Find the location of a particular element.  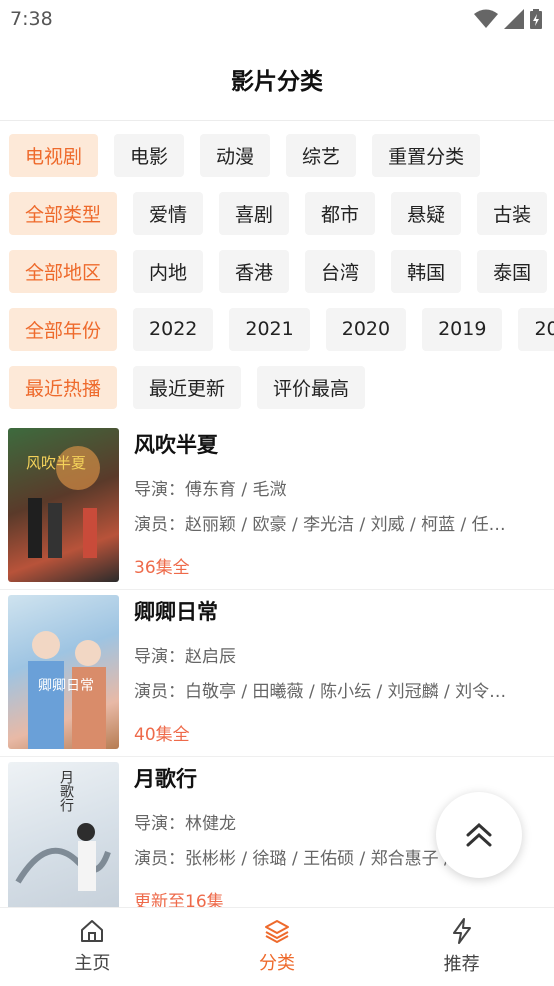

back-to-top-button is located at coordinates (479, 835).